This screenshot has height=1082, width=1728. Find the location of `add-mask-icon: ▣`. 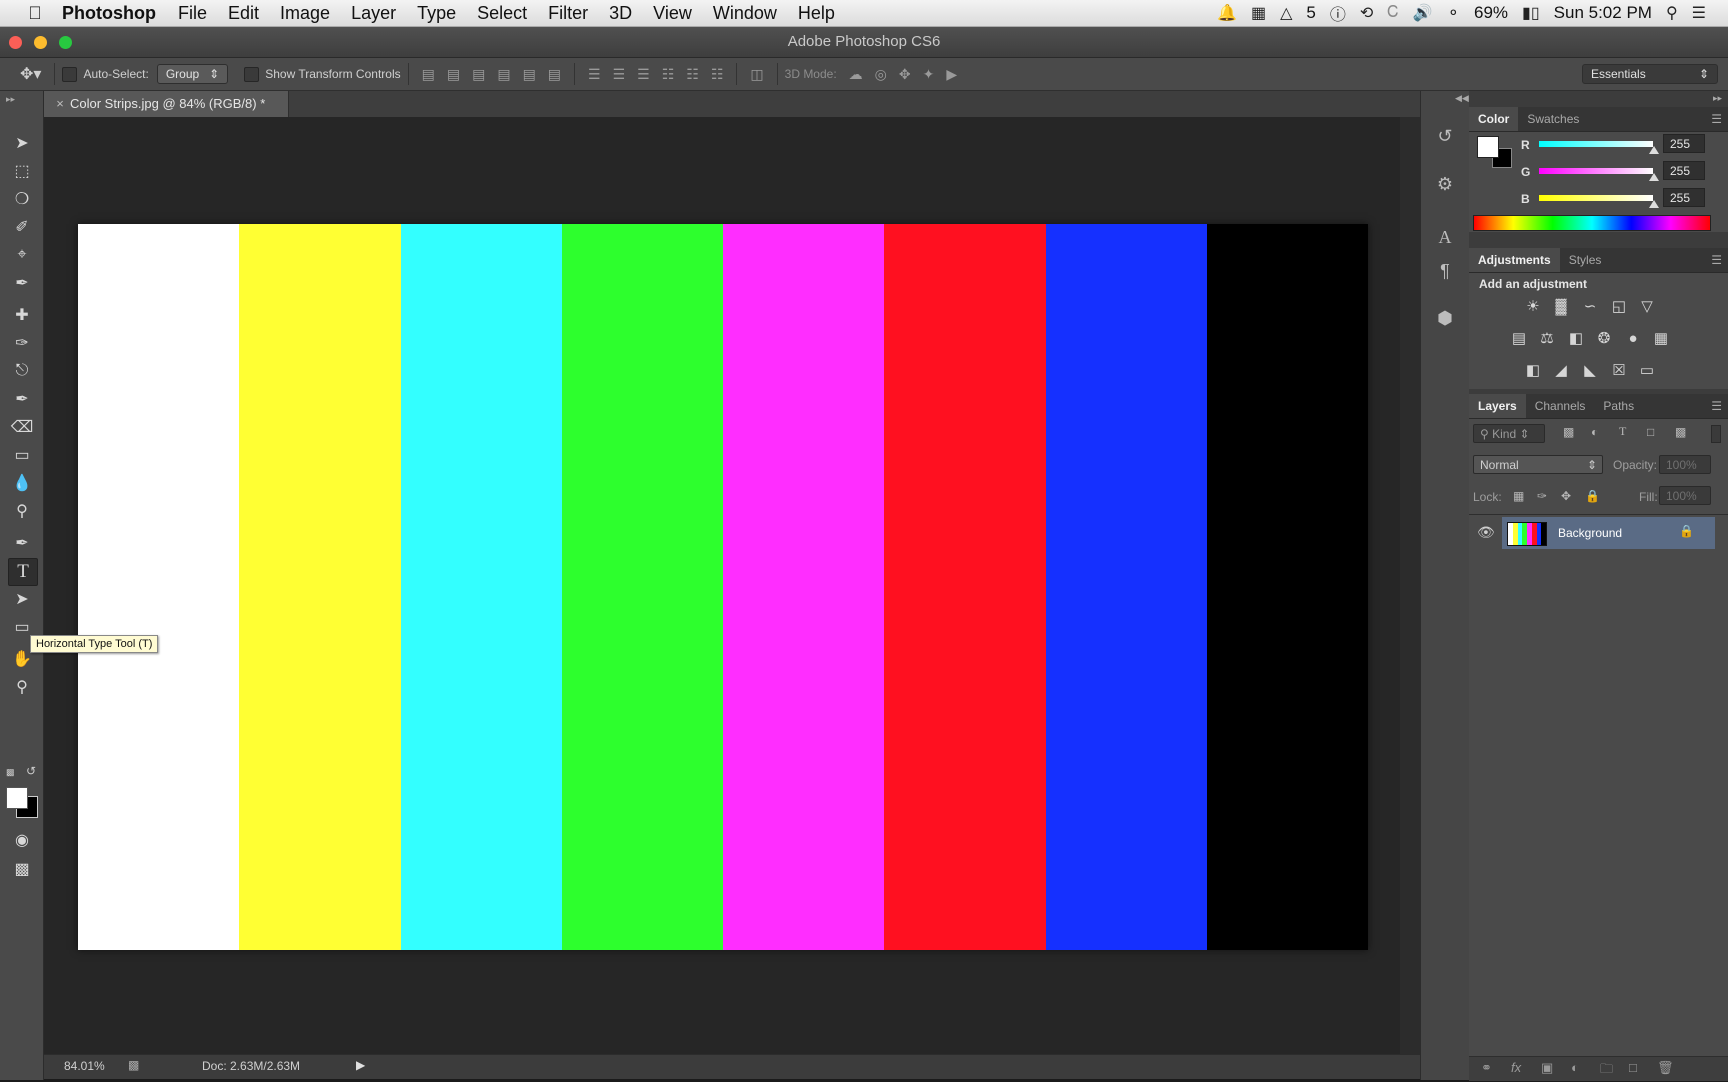

add-mask-icon: ▣ is located at coordinates (1547, 1068).